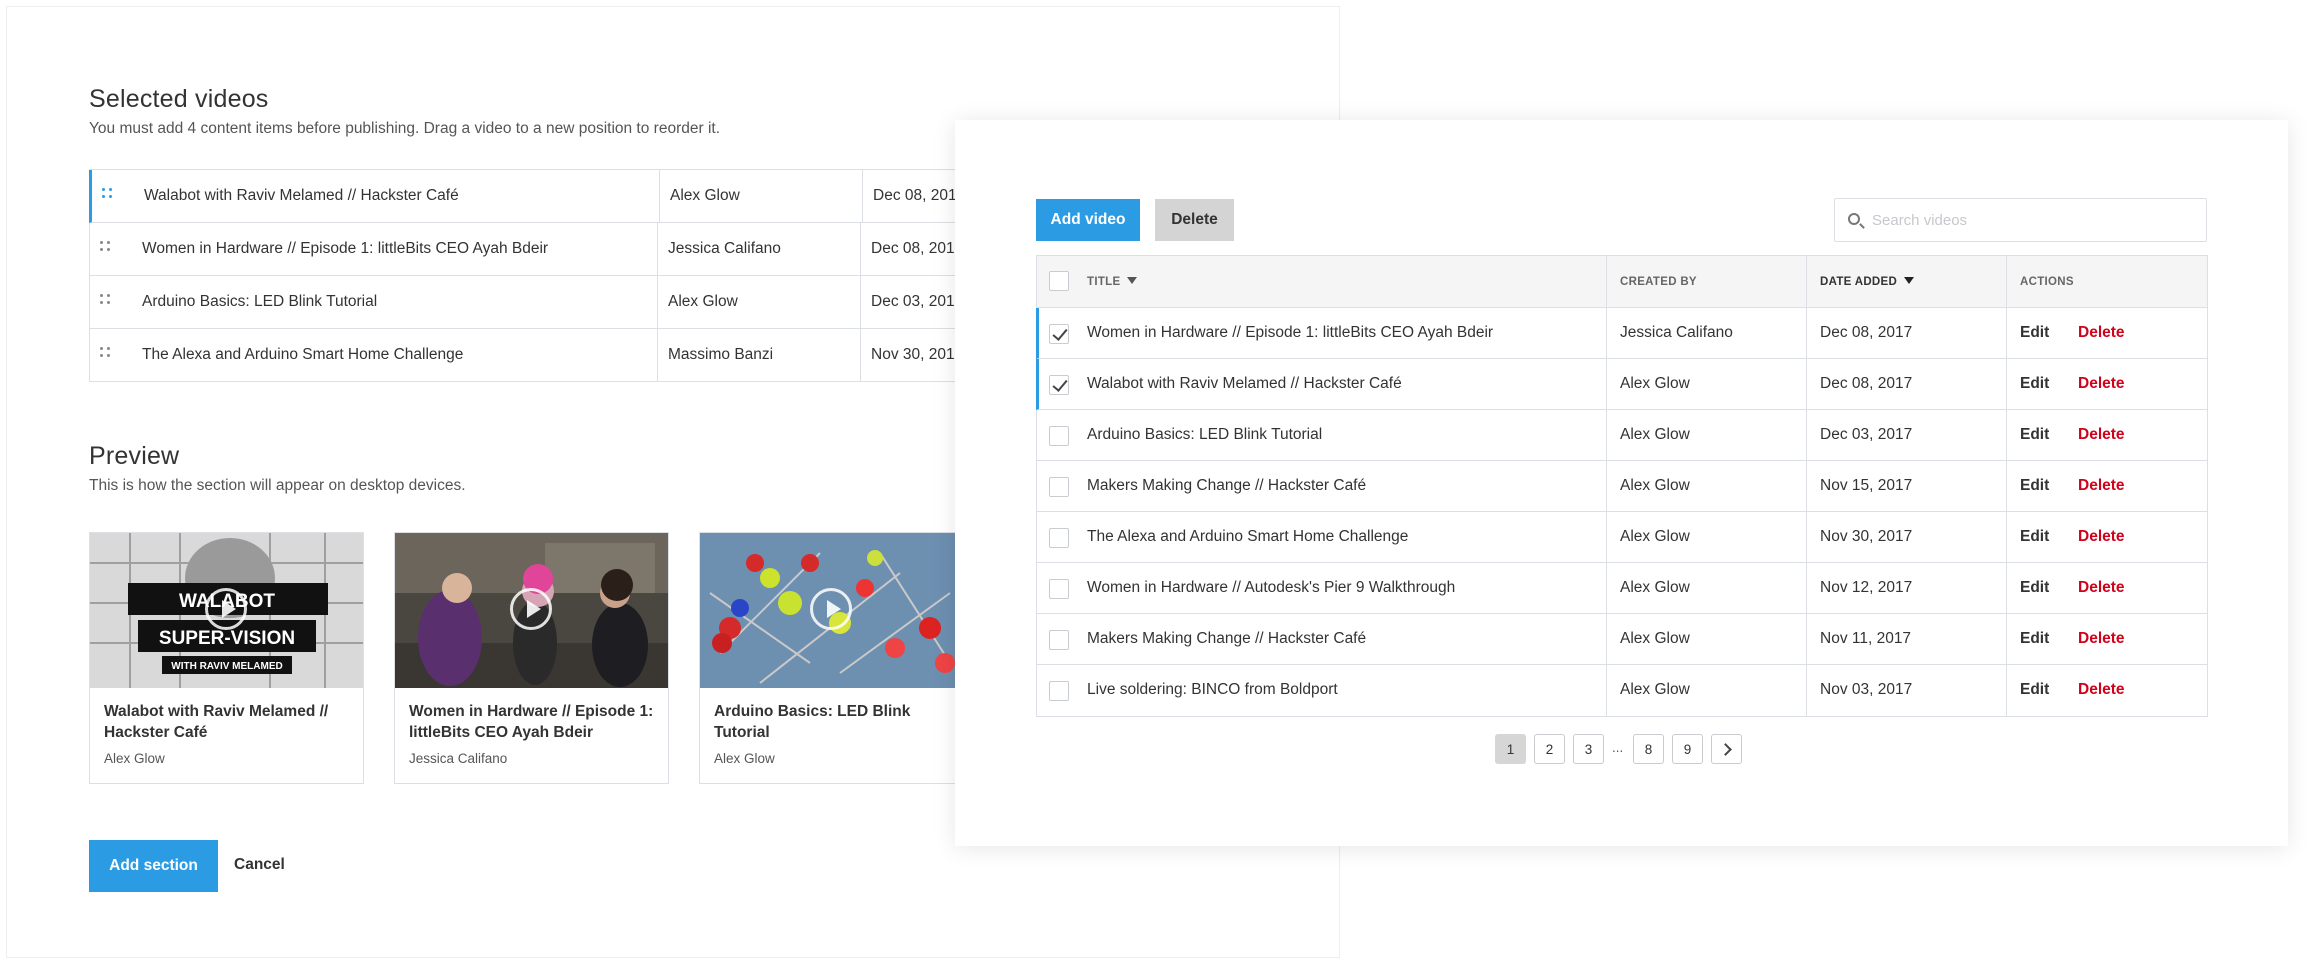 Image resolution: width=2310 pixels, height=964 pixels. What do you see at coordinates (1676, 332) in the screenshot?
I see `row-created-by: Jessica Califano` at bounding box center [1676, 332].